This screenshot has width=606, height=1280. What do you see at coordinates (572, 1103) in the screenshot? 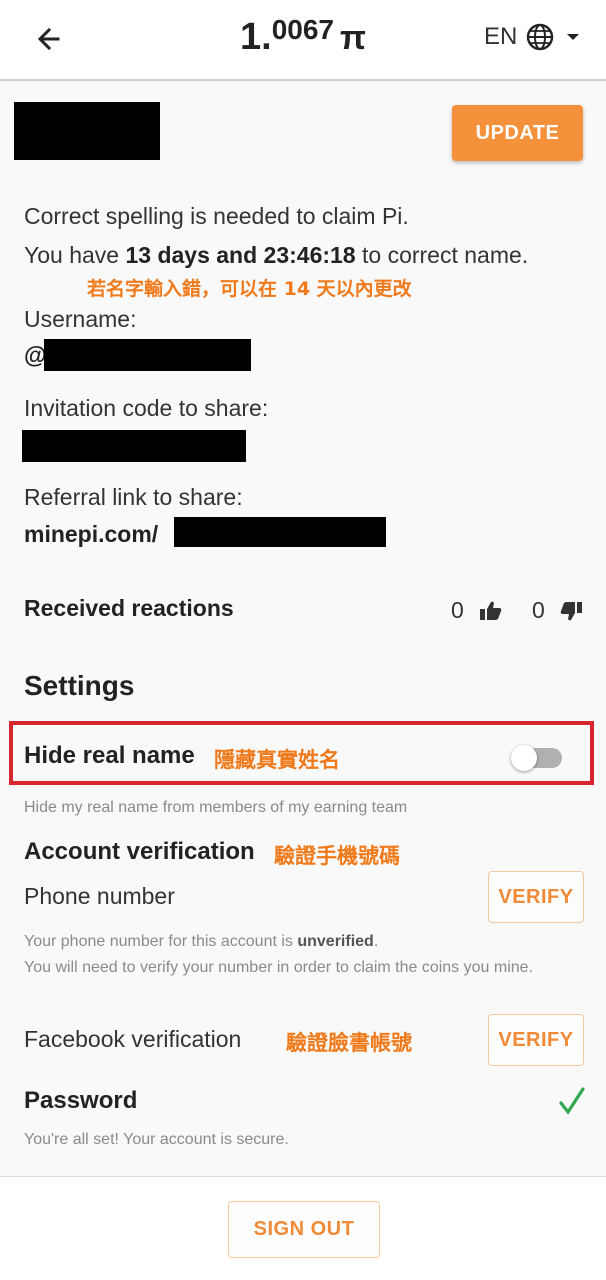
I see `checkmark-icon` at bounding box center [572, 1103].